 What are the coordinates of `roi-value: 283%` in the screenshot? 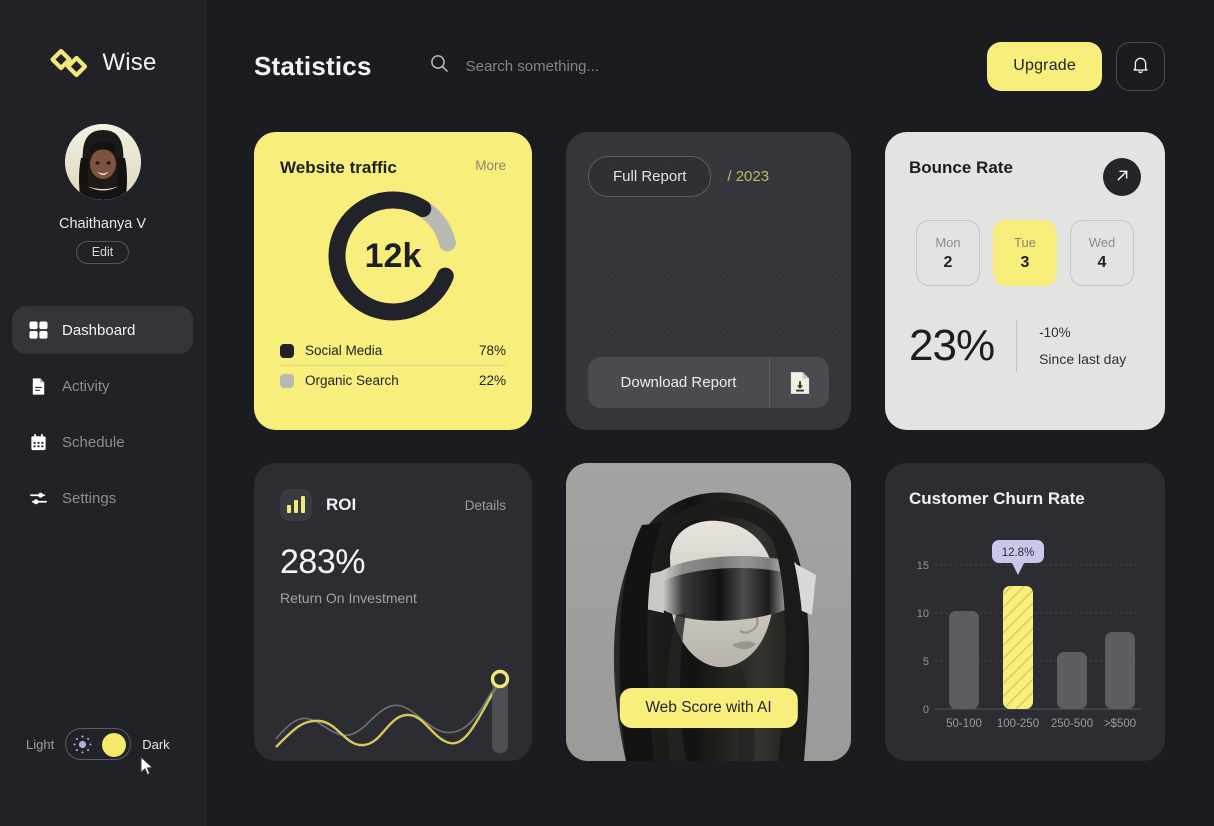 It's located at (322, 562).